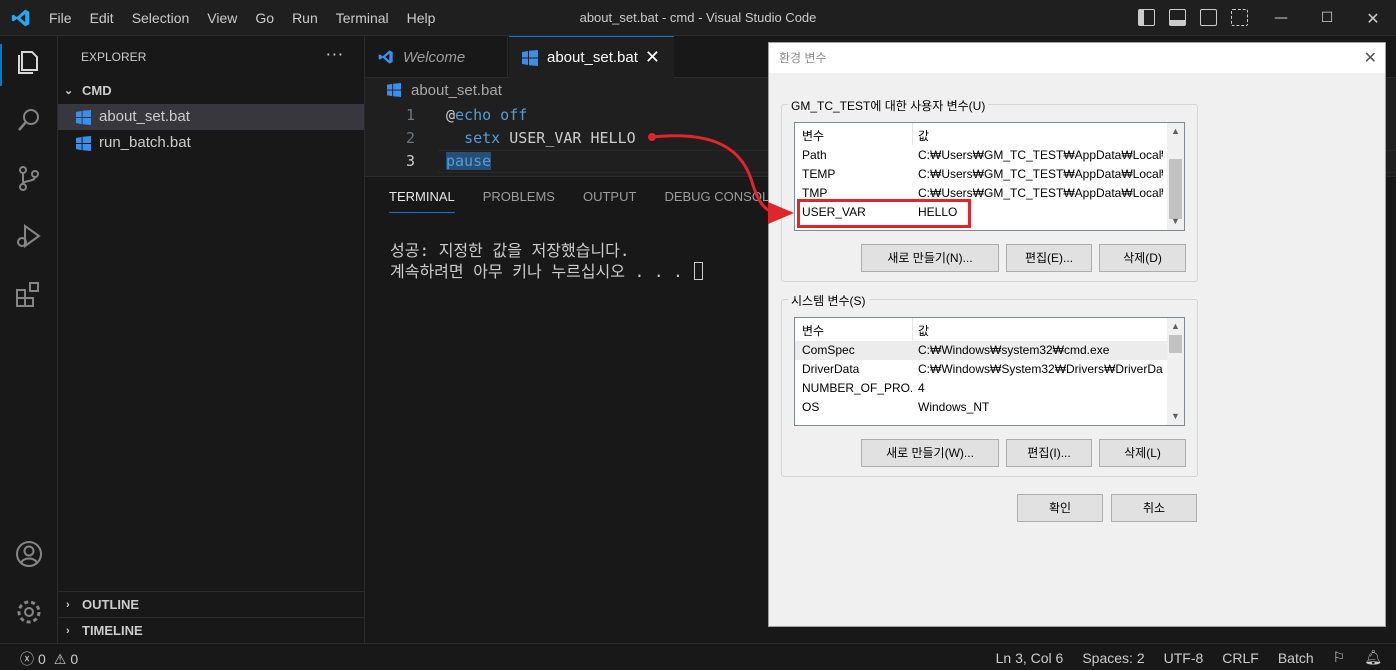  Describe the element at coordinates (145, 142) in the screenshot. I see `file-label: run_batch.bat` at that location.